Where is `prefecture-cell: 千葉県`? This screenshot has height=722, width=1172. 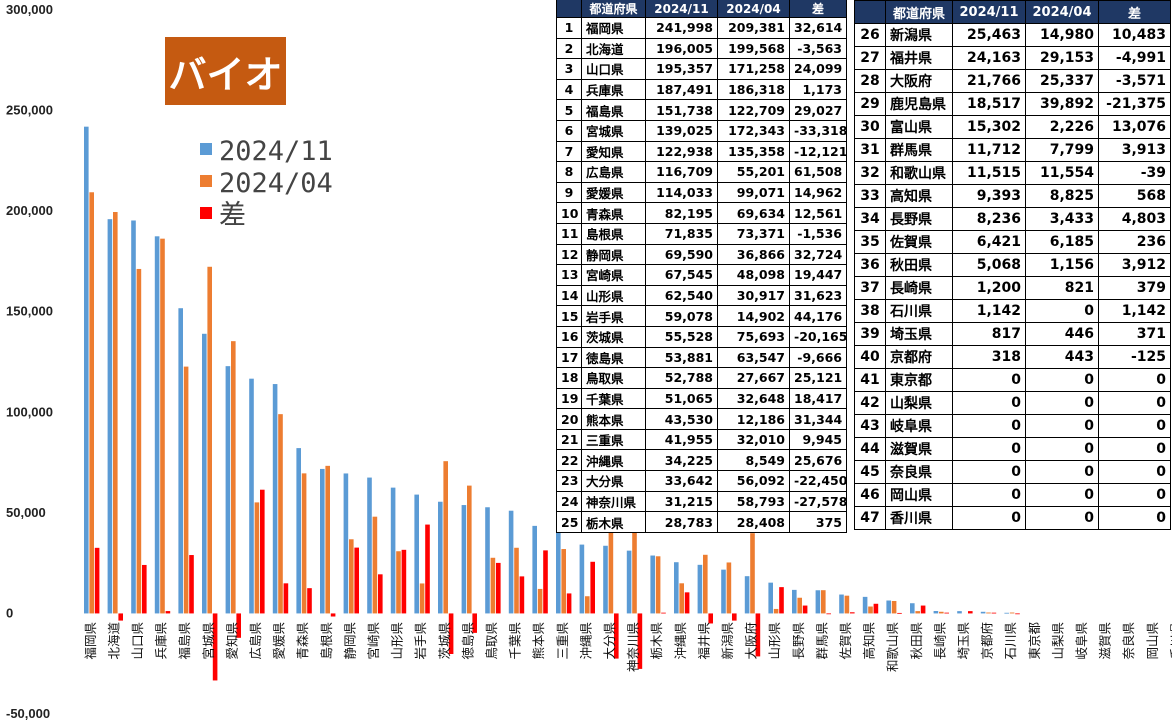 prefecture-cell: 千葉県 is located at coordinates (613, 398).